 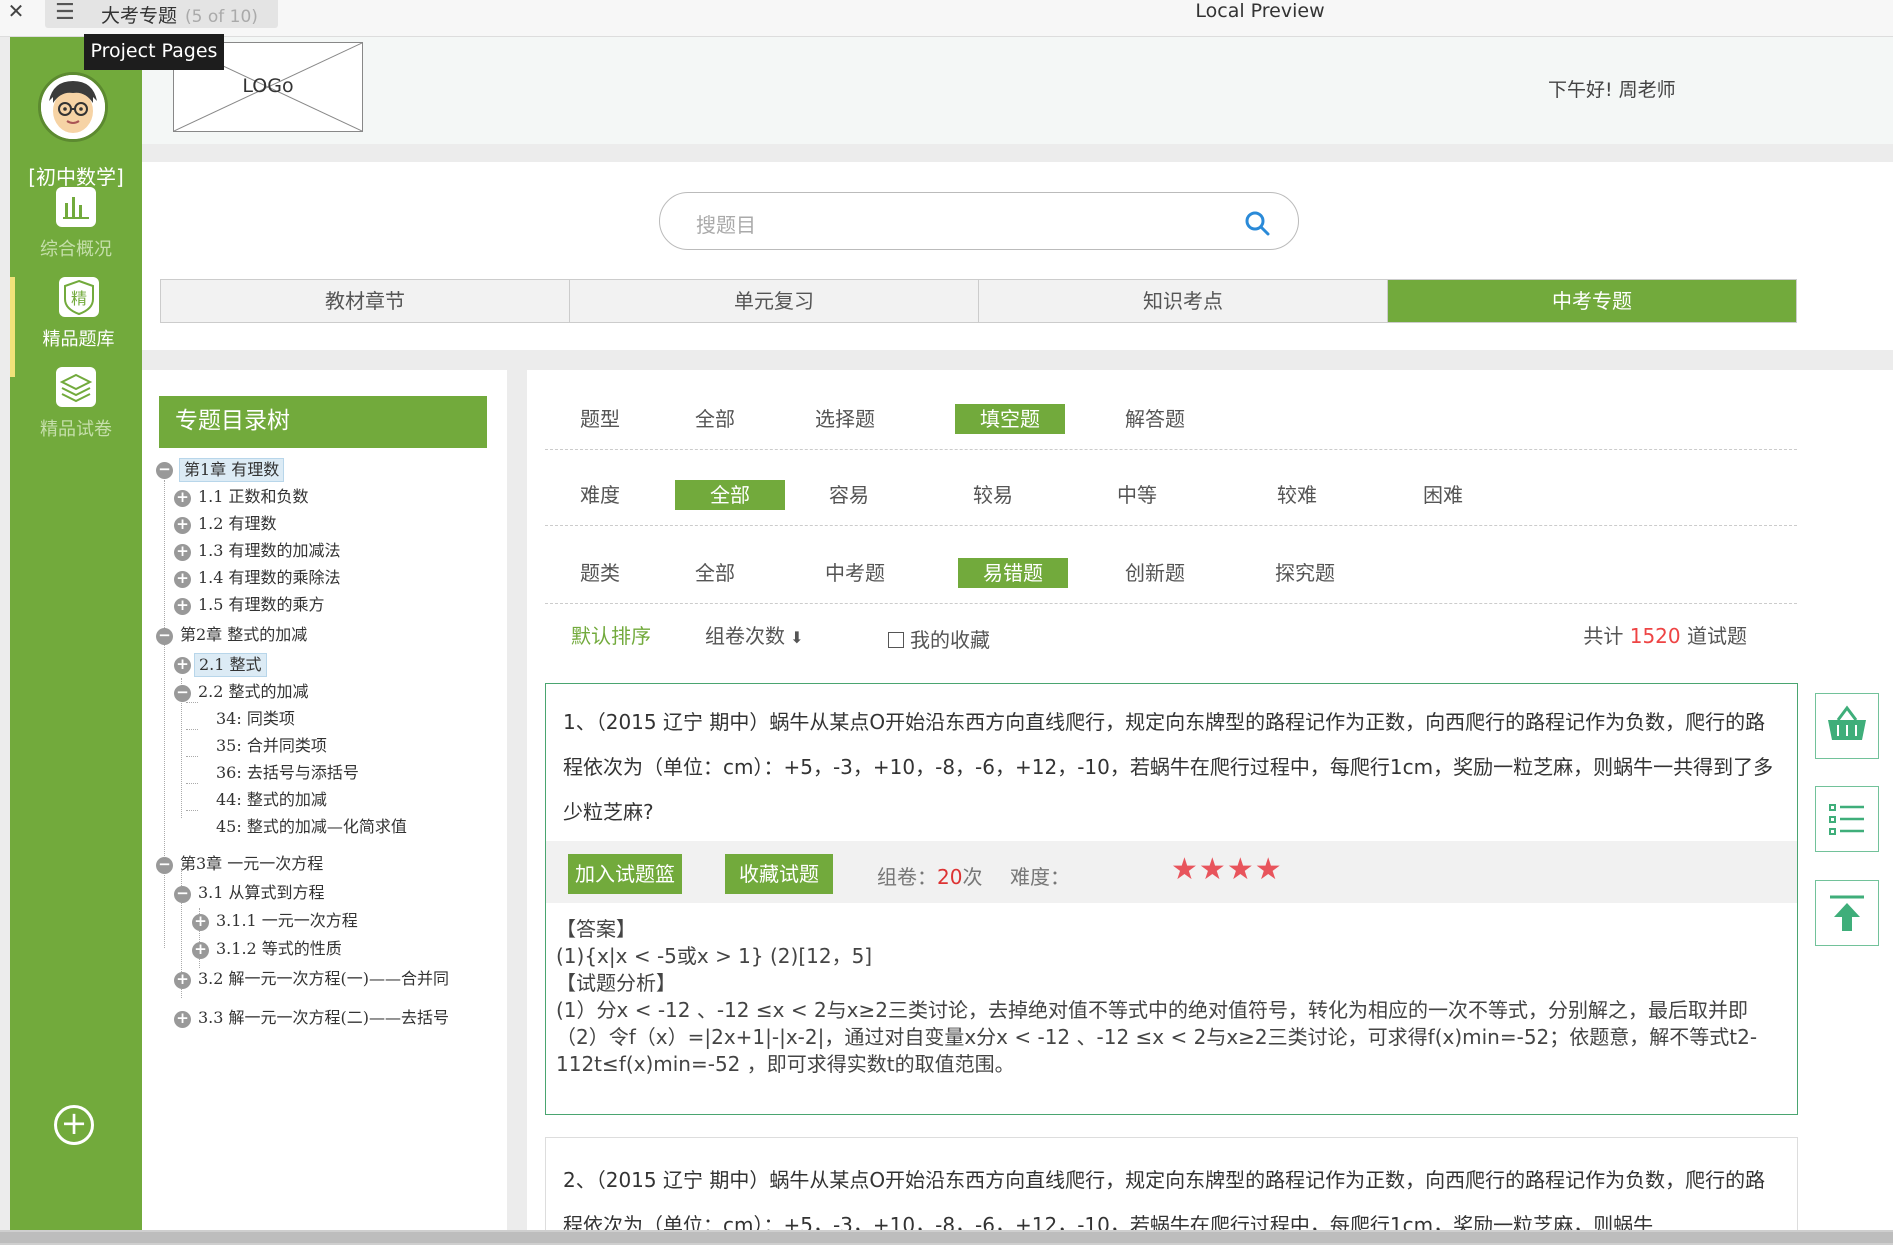 I want to click on arrow-down-icon: ⬇, so click(x=794, y=637).